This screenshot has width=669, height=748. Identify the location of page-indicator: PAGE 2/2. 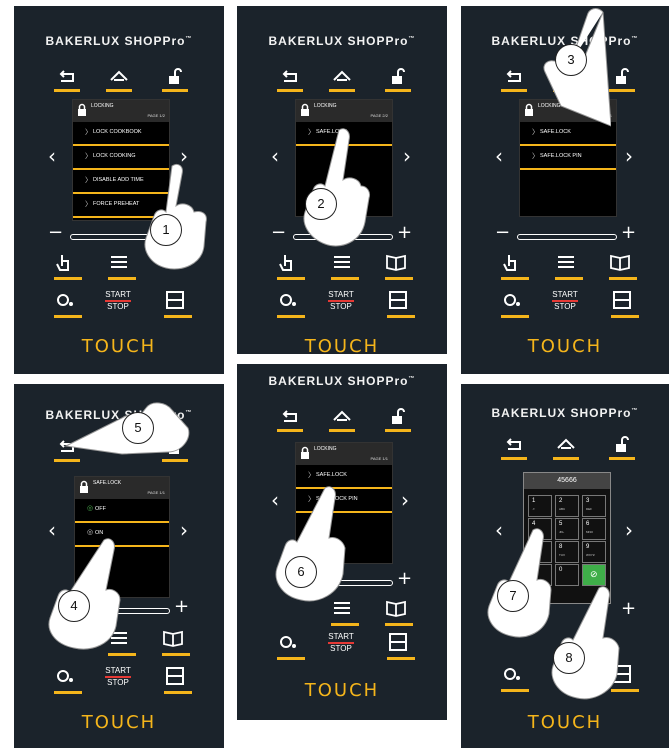
(379, 115).